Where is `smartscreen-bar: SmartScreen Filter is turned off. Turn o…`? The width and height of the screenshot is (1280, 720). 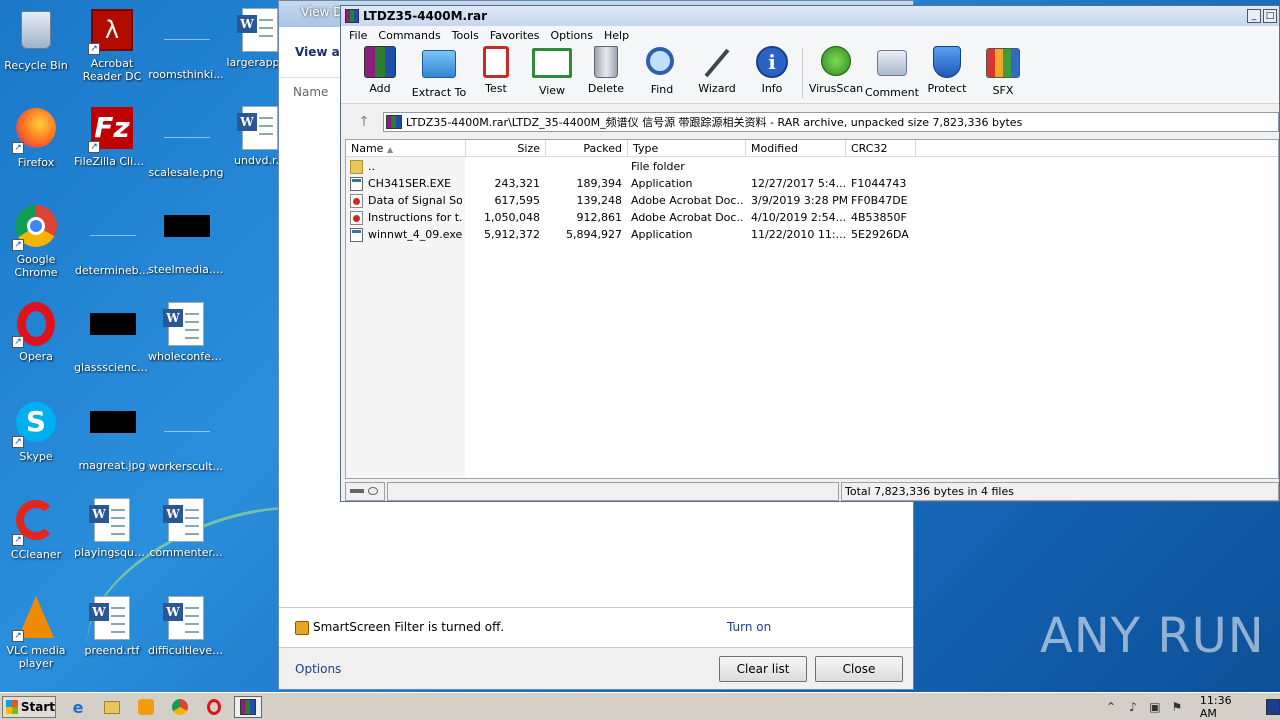
smartscreen-bar: SmartScreen Filter is turned off. Turn o… is located at coordinates (596, 626).